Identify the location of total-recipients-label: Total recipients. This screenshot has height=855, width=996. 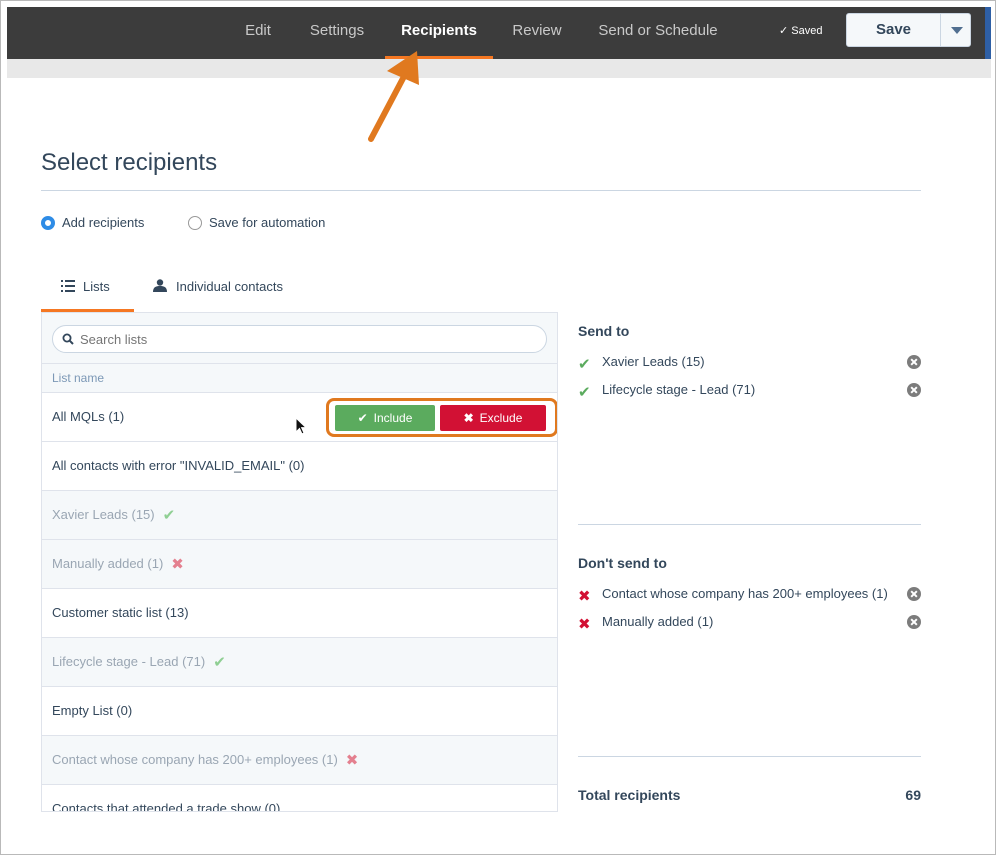
(629, 795).